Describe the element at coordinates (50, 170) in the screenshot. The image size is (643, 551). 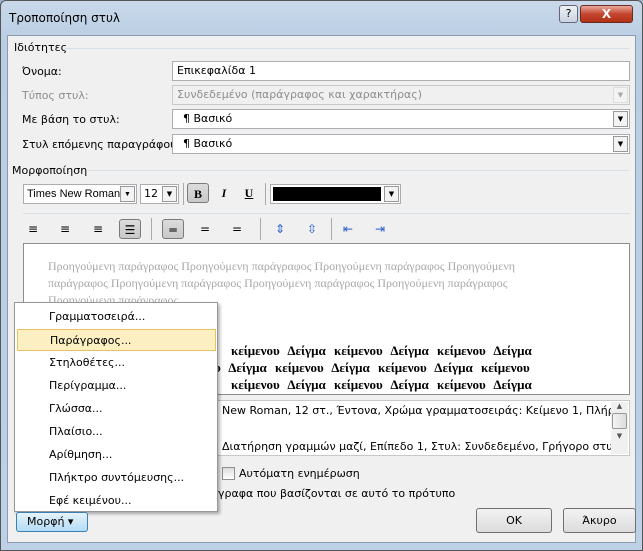
I see `formatting-group-label: Μορφοποίηση` at that location.